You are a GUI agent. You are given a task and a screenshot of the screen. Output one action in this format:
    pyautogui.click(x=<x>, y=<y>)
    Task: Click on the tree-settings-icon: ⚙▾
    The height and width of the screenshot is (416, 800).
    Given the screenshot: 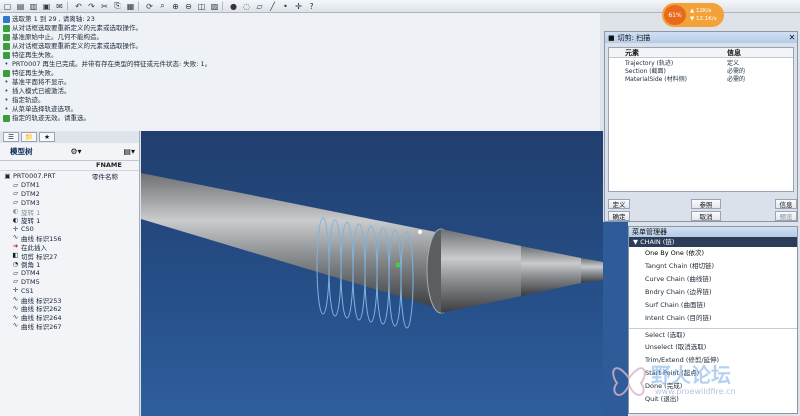 What is the action you would take?
    pyautogui.click(x=75, y=151)
    